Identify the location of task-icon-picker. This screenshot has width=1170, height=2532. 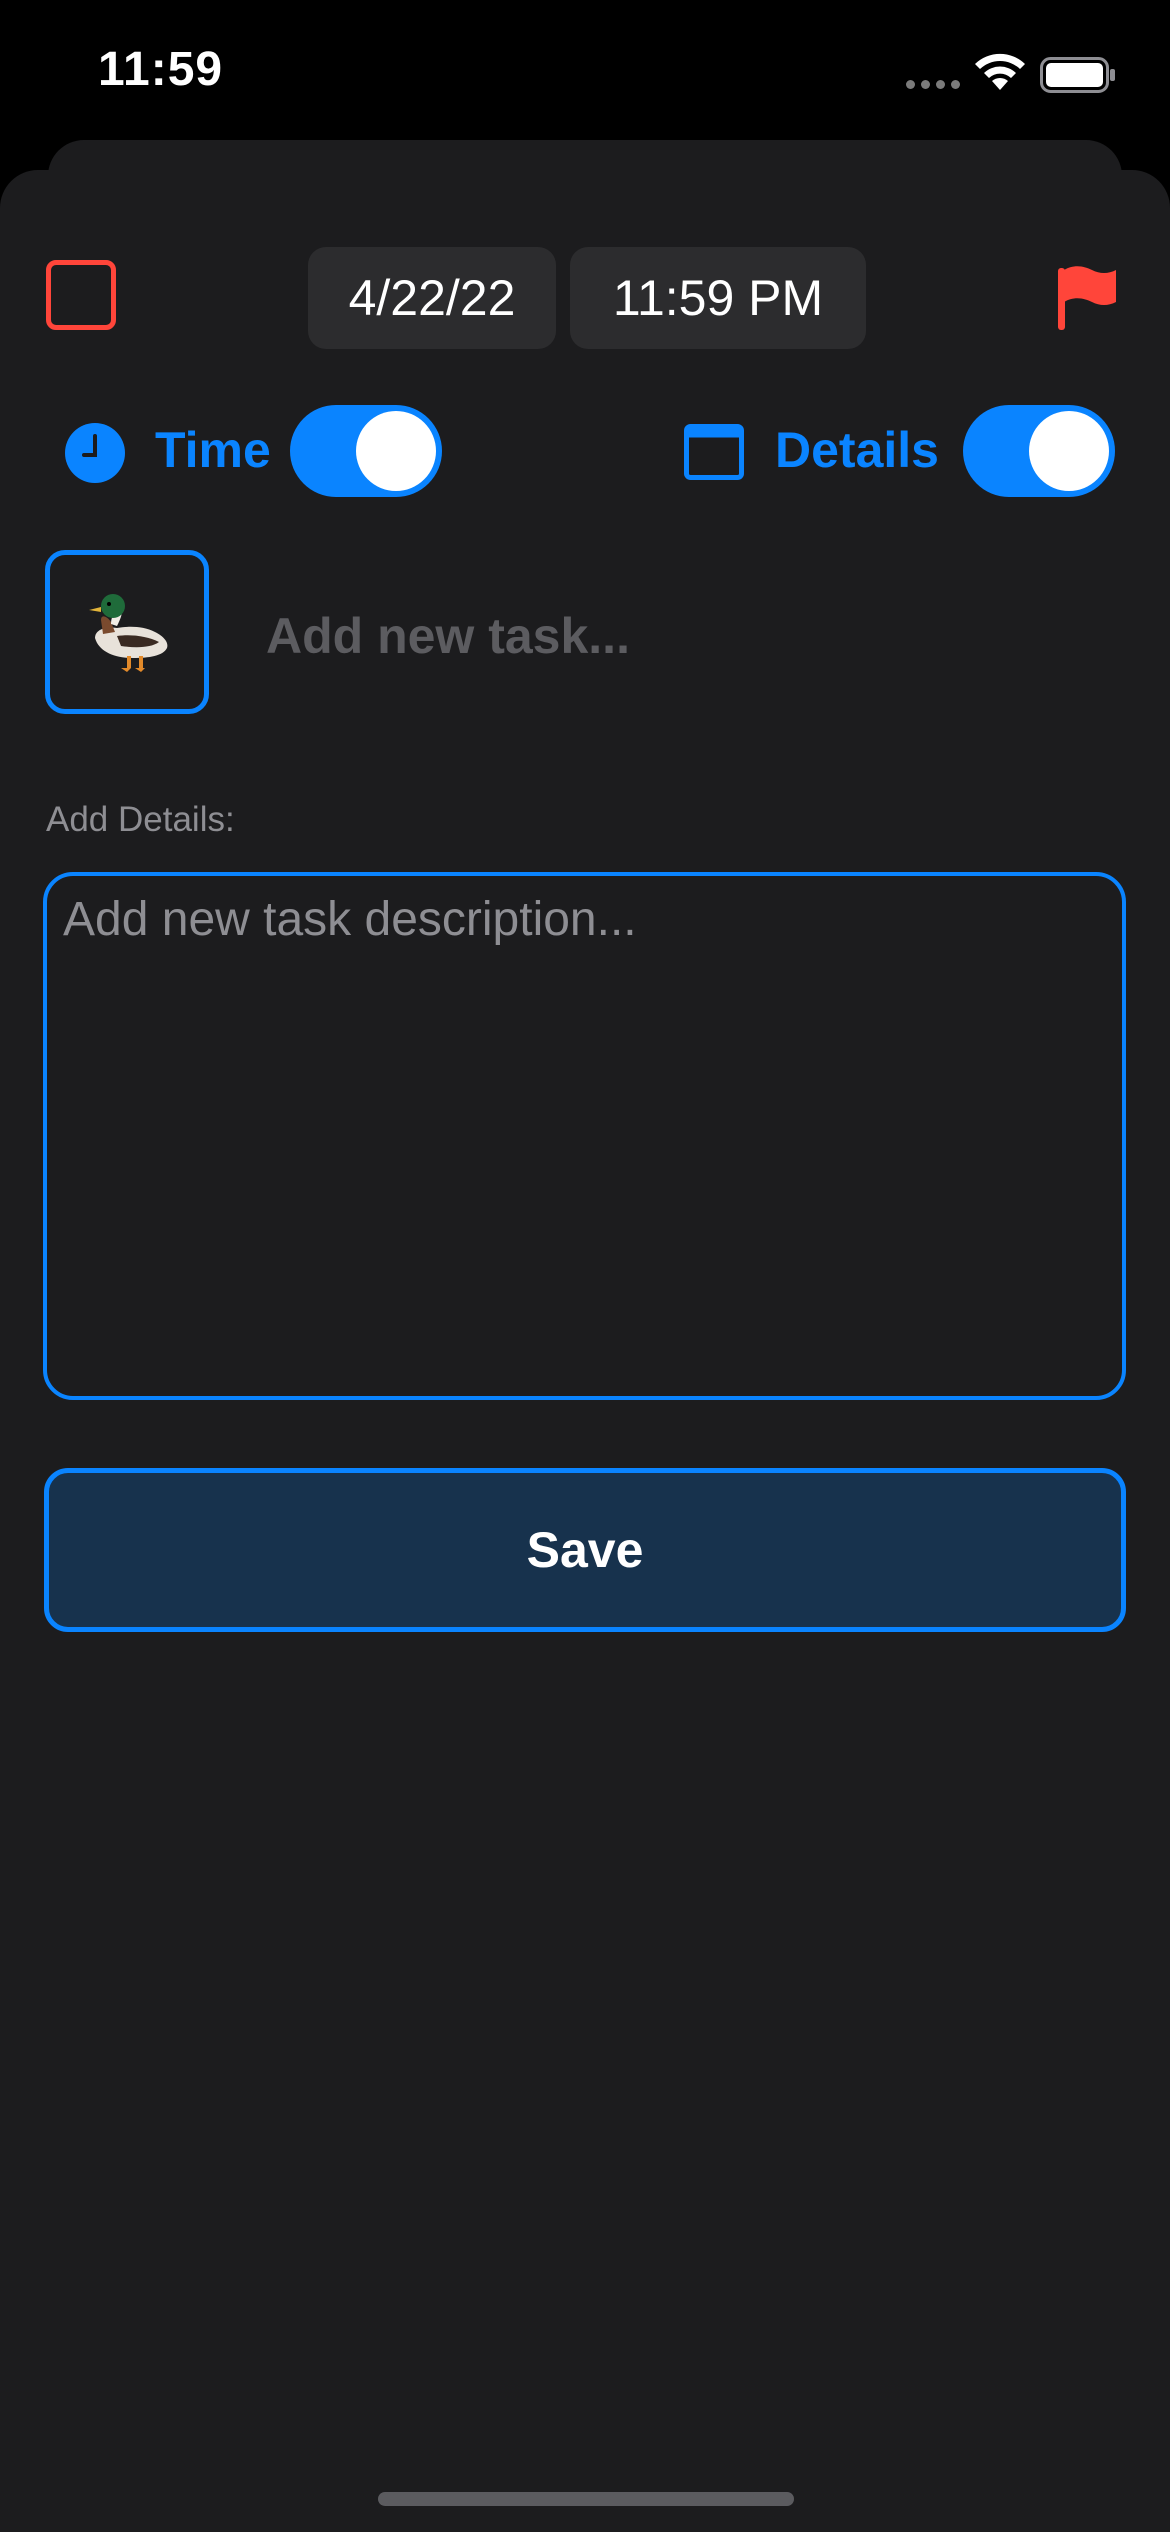
(127, 632).